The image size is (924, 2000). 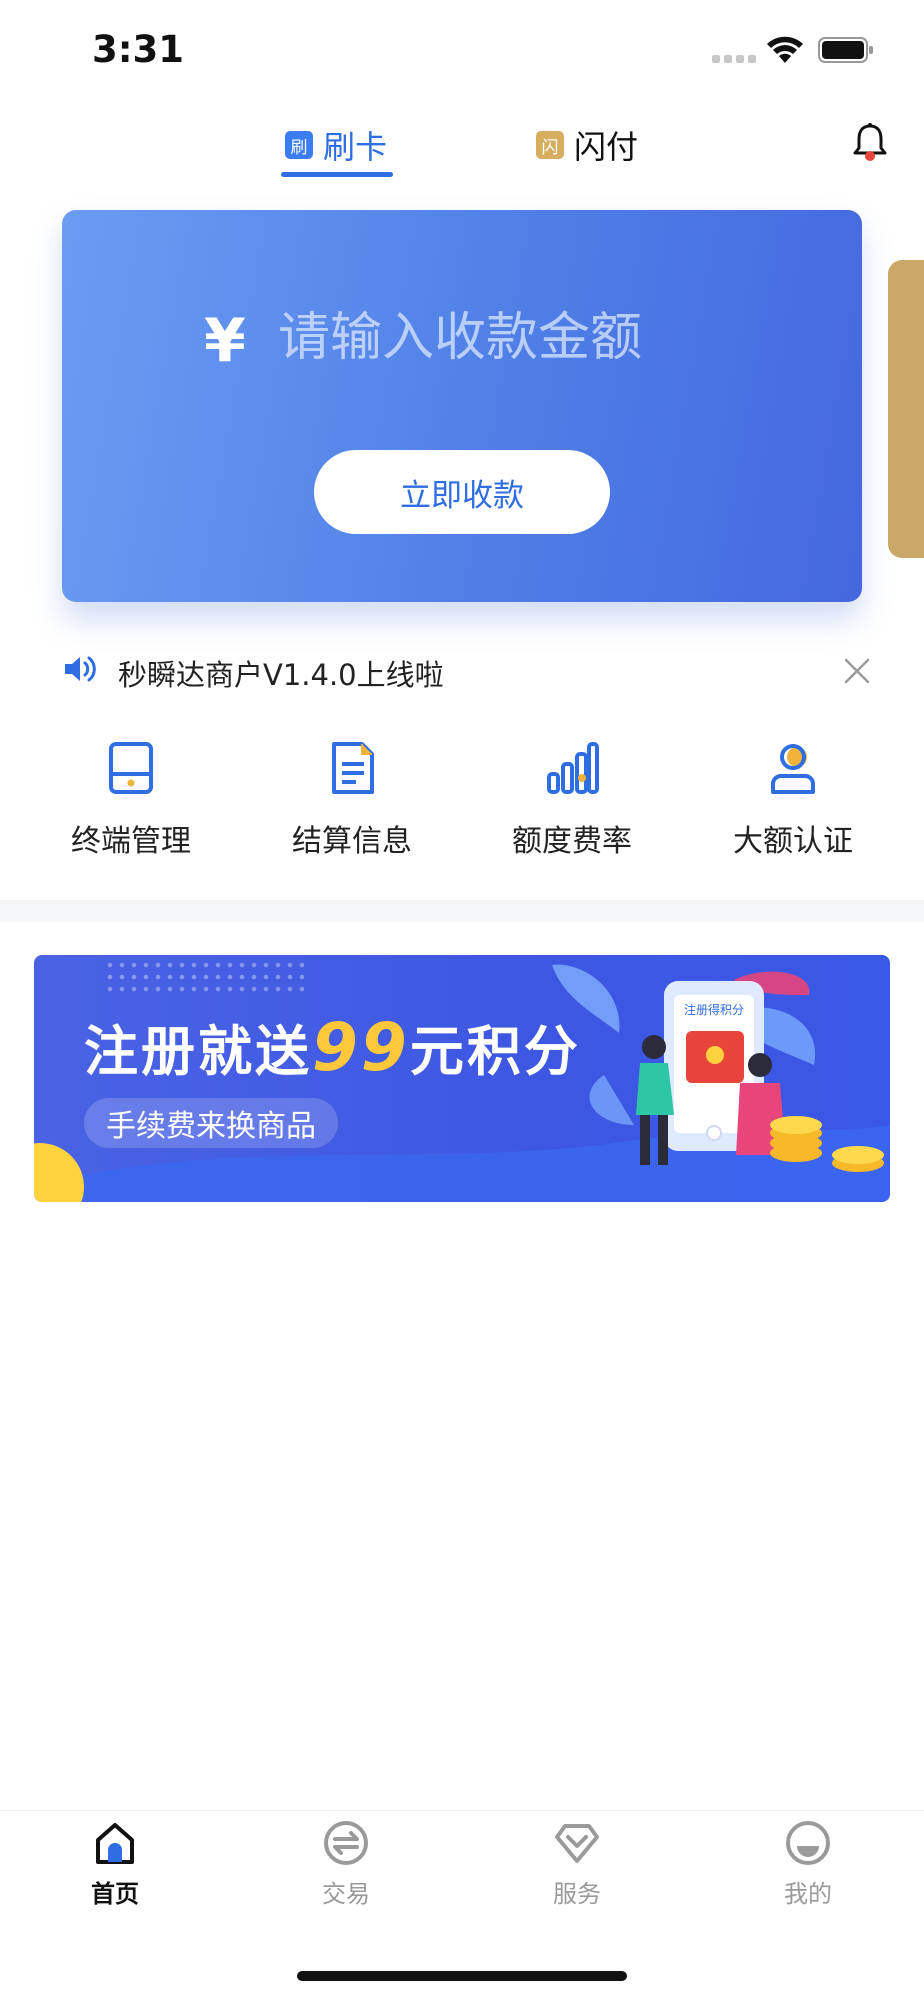 I want to click on quickpay-badge-icon: 闪, so click(x=550, y=145).